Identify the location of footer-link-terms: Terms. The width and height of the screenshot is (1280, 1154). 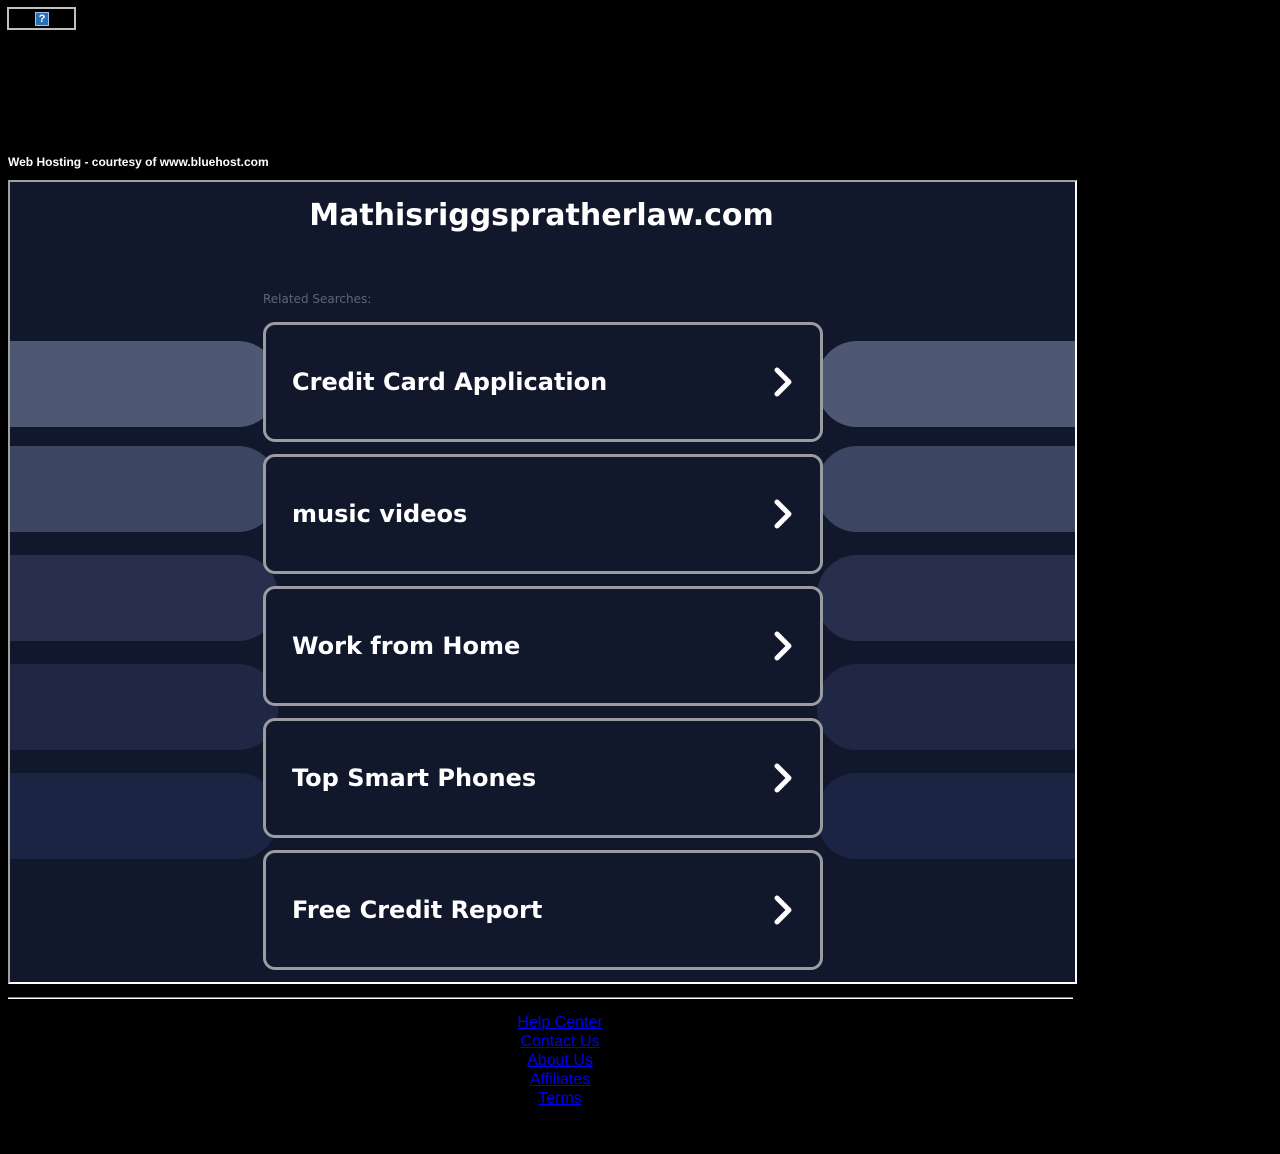
(560, 1098).